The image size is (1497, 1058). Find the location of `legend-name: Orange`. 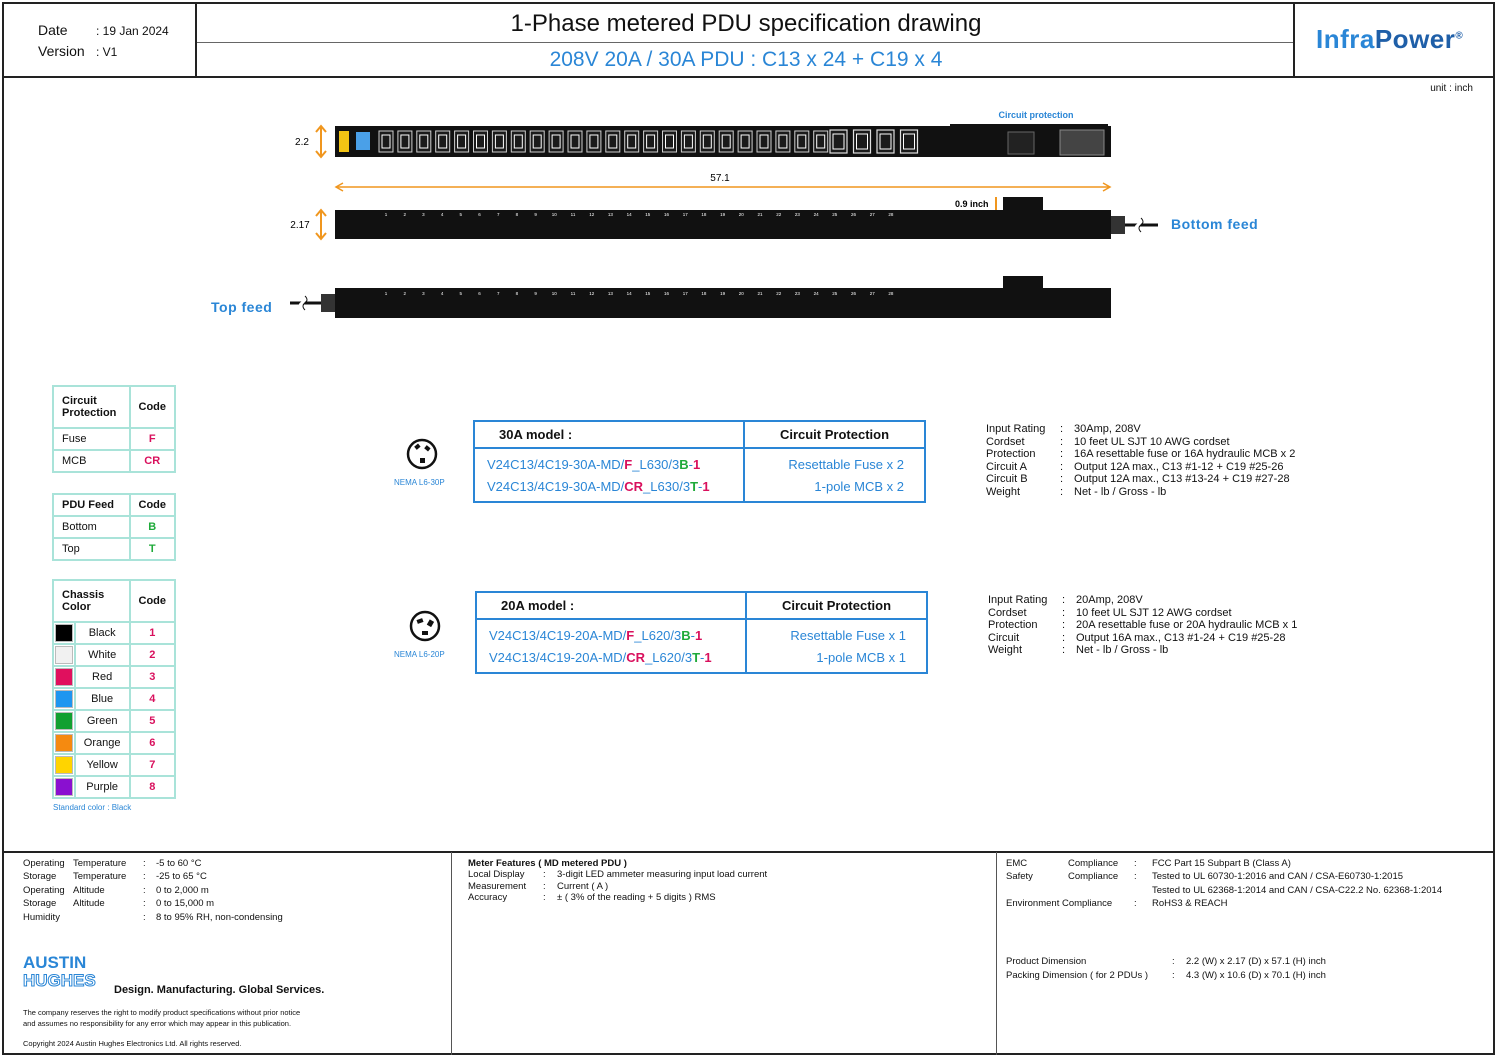

legend-name: Orange is located at coordinates (102, 743).